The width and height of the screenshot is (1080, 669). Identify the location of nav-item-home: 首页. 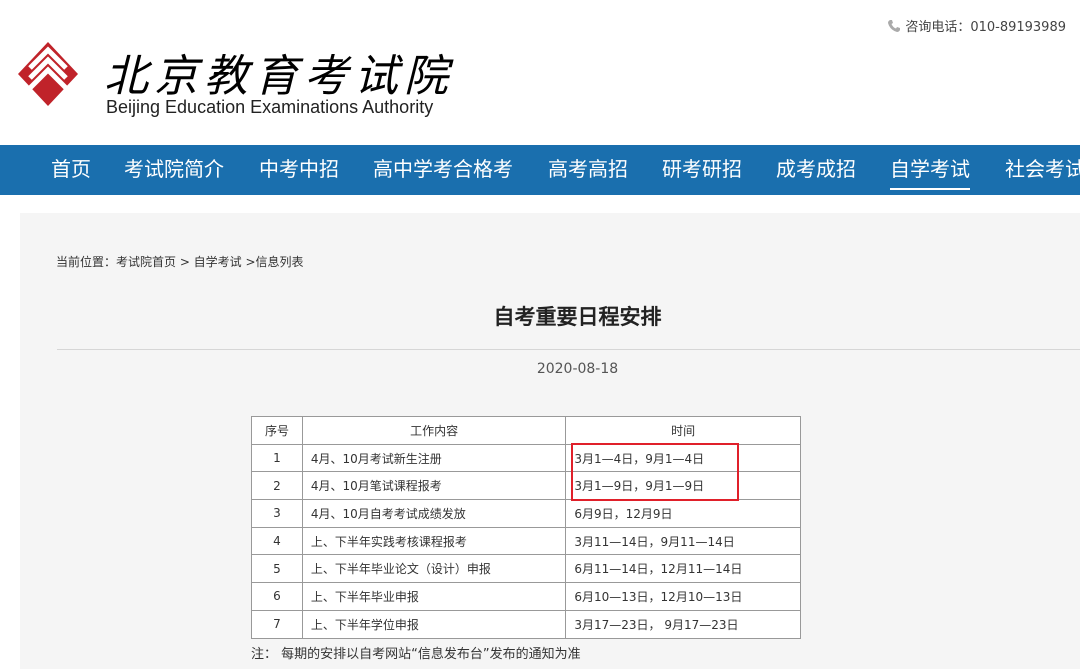
(71, 170).